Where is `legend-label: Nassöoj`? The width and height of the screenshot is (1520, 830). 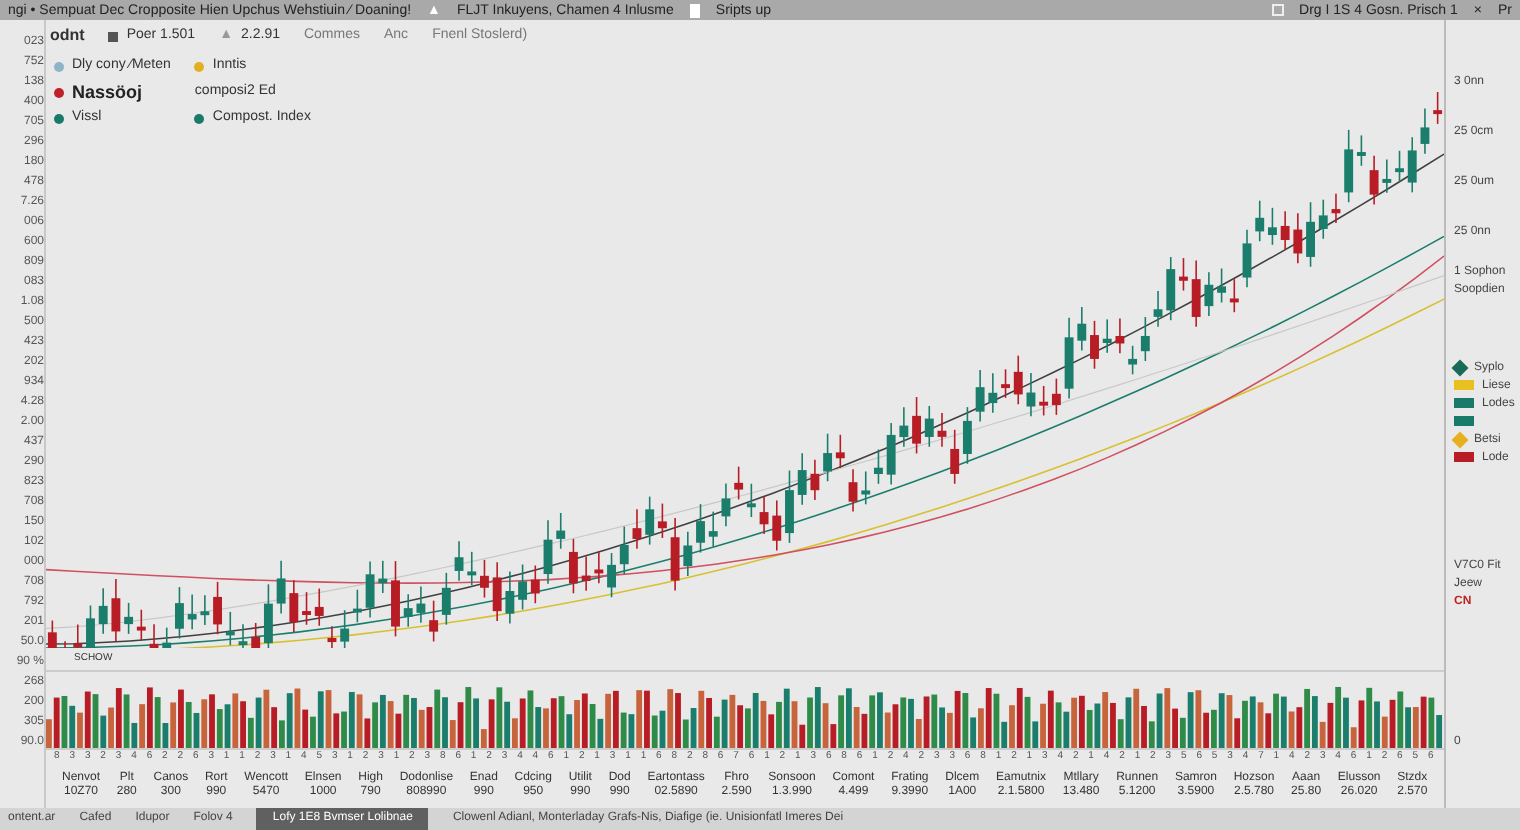
legend-label: Nassöoj is located at coordinates (107, 92).